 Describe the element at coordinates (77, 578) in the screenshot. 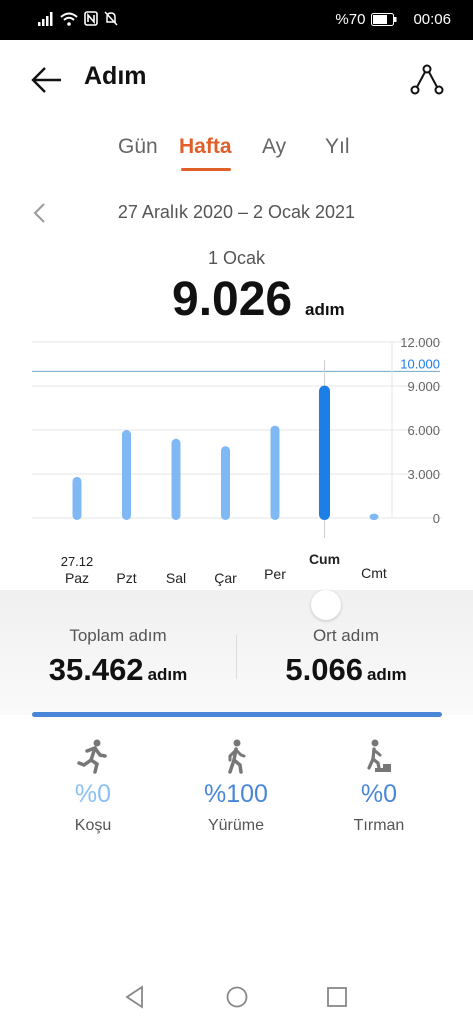

I see `x-tick-label: Paz` at that location.